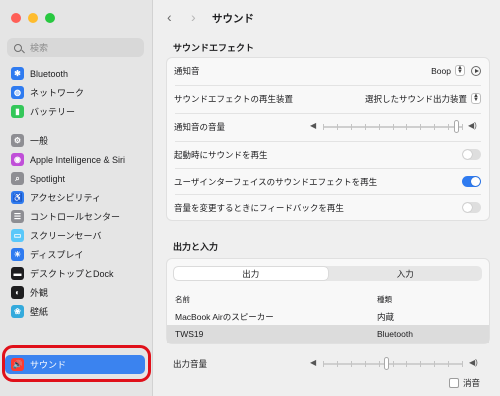 This screenshot has height=396, width=500. I want to click on close-button, so click(16, 18).